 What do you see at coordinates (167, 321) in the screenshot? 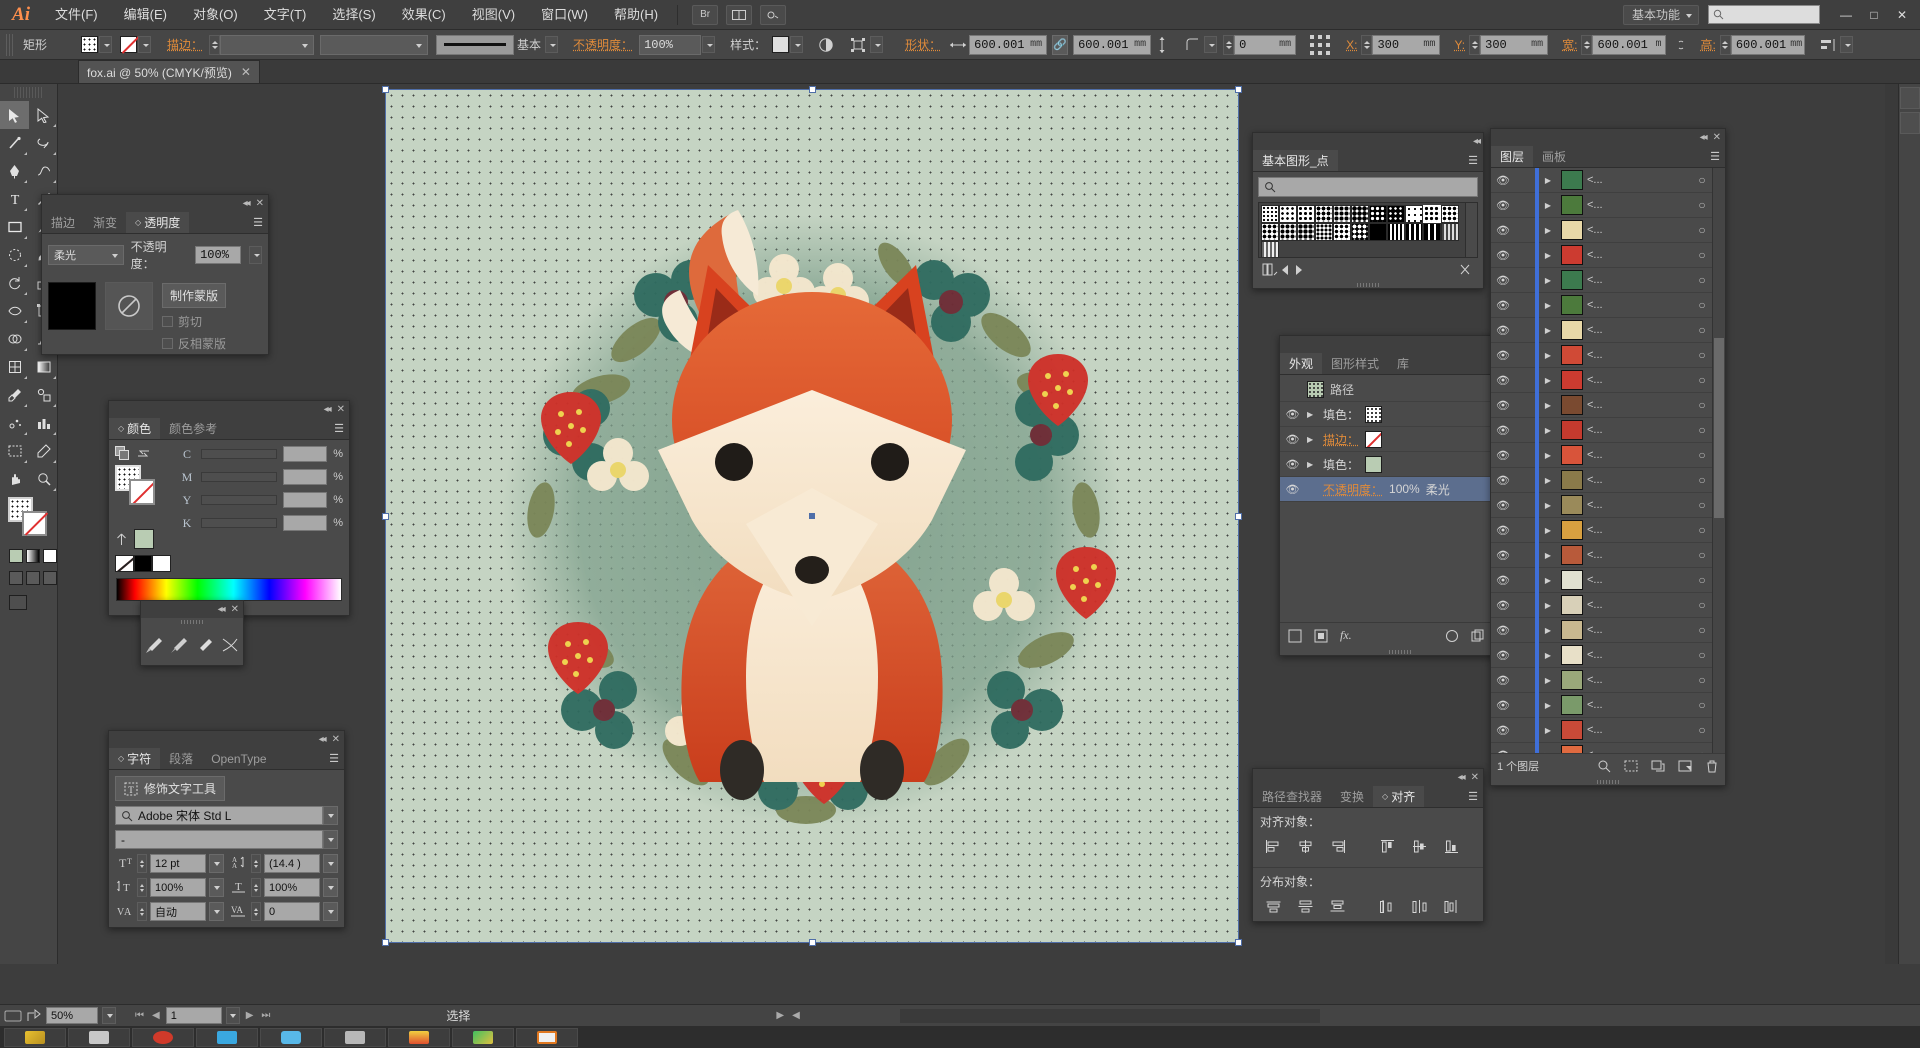
I see `clip-checkbox` at bounding box center [167, 321].